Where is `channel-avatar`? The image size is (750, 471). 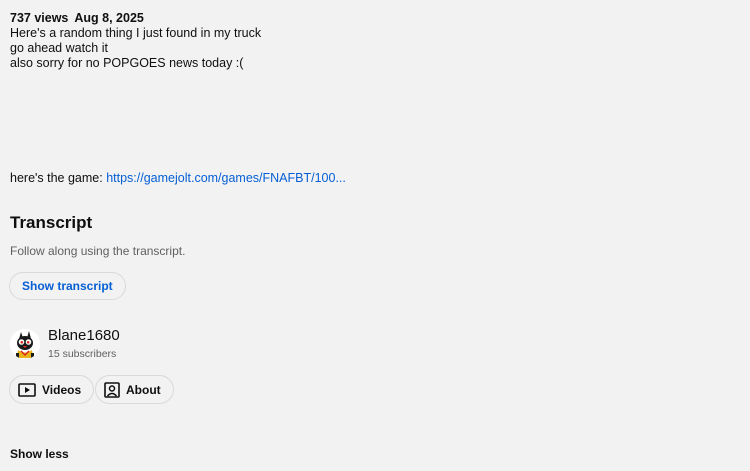 channel-avatar is located at coordinates (25, 344).